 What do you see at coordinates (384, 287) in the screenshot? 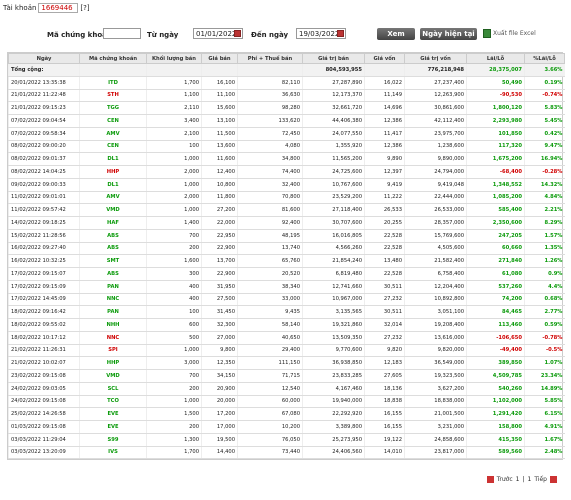
I see `cell-cost-price: 30,511` at bounding box center [384, 287].